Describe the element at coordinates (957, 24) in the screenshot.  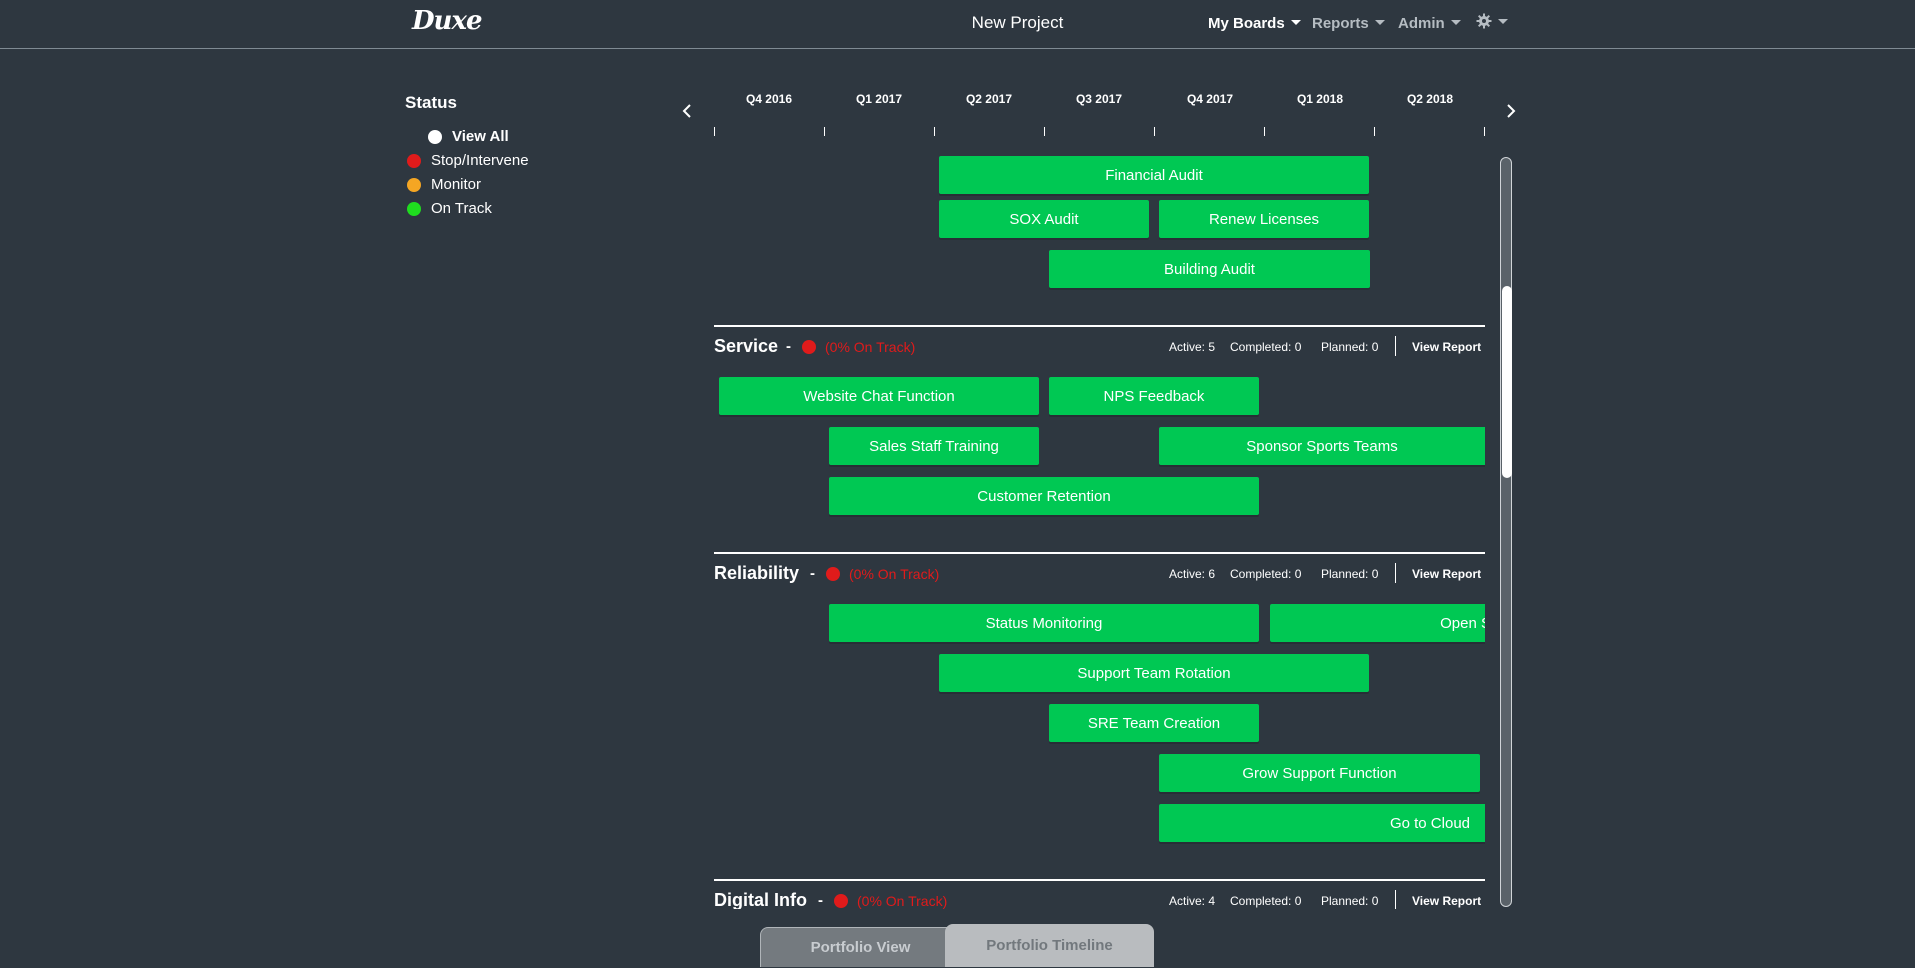
I see `top-navbar: Duxe New Project My Boards Reports Admin` at that location.